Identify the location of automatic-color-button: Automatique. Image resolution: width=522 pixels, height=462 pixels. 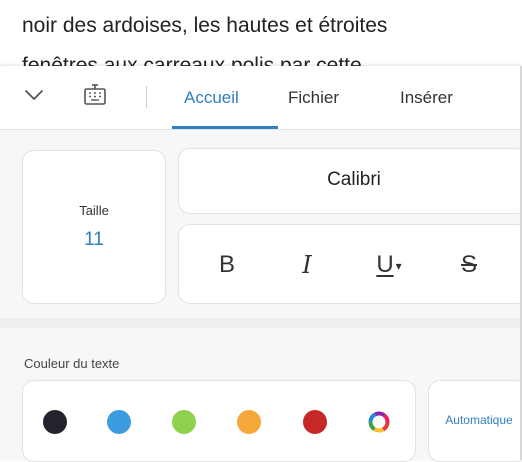
(475, 421).